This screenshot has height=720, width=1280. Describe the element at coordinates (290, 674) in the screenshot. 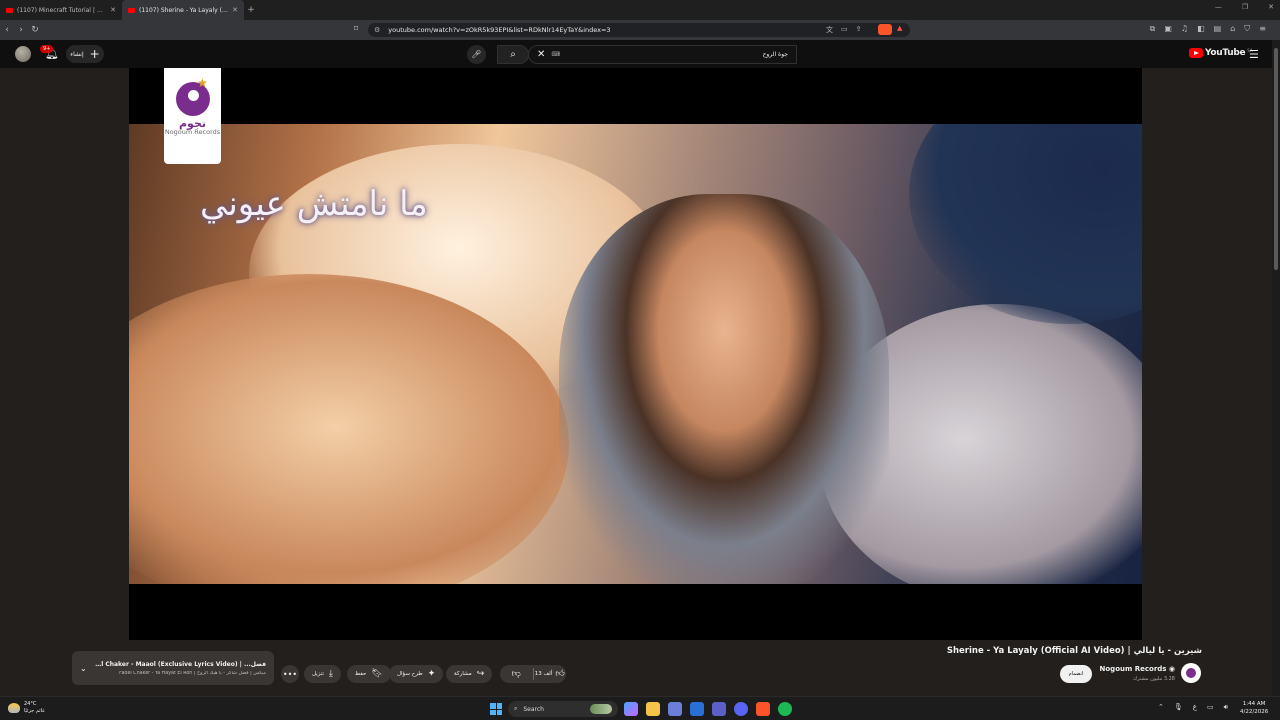

I see `more-actions-button: •••` at that location.